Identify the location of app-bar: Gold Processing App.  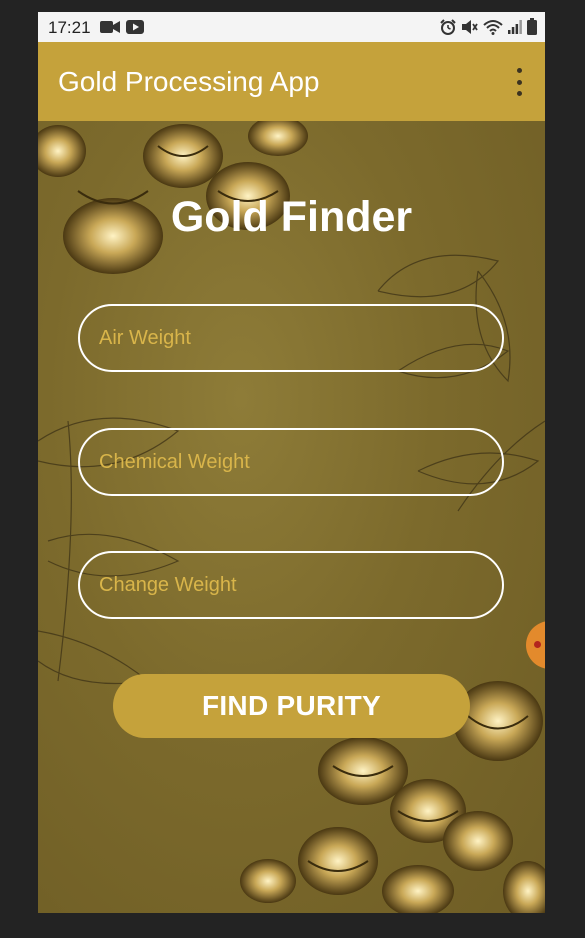
(291, 81).